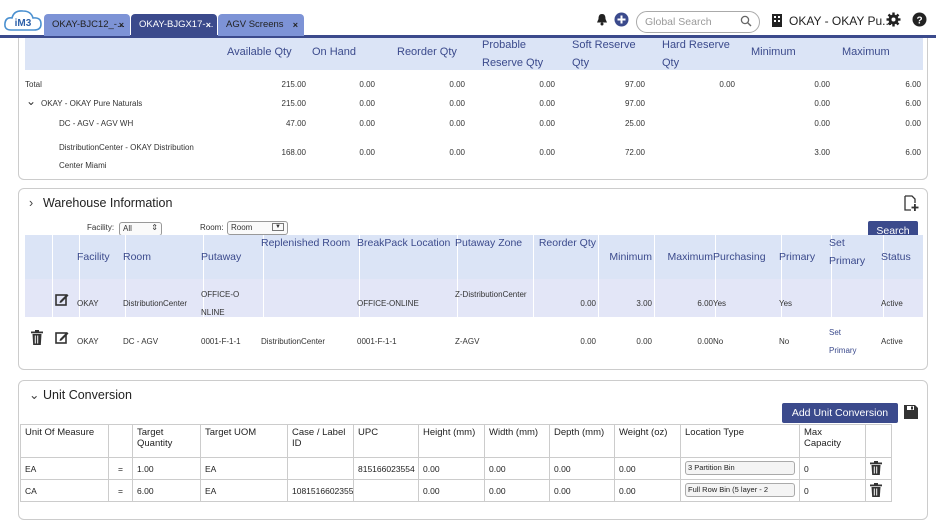  What do you see at coordinates (320, 490) in the screenshot?
I see `case-label-cell: 10815166023551` at bounding box center [320, 490].